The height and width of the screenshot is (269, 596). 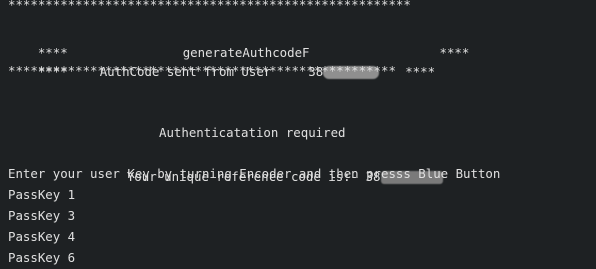 What do you see at coordinates (42, 236) in the screenshot?
I see `passkey-line-3: PassKey 4` at bounding box center [42, 236].